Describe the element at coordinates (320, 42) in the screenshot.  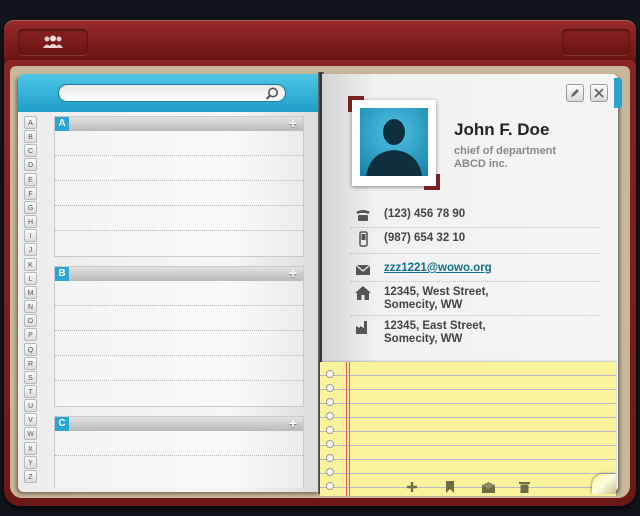
I see `top-bar` at that location.